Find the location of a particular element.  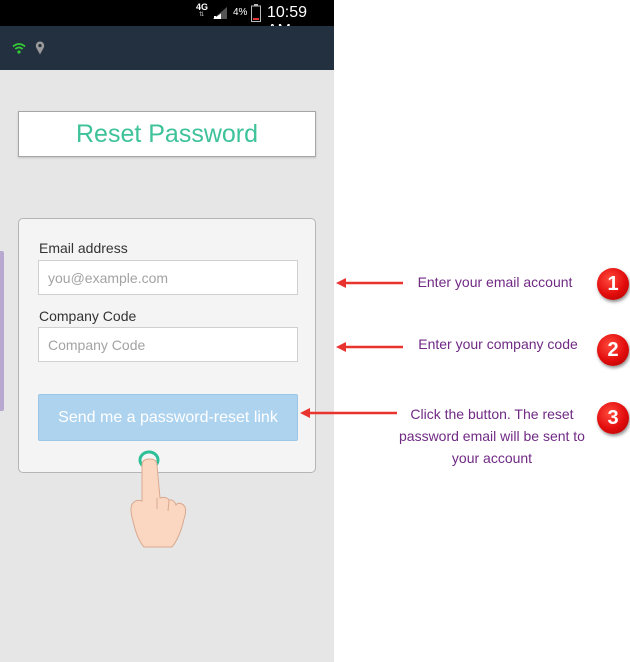

page-title: Reset Password is located at coordinates (167, 134).